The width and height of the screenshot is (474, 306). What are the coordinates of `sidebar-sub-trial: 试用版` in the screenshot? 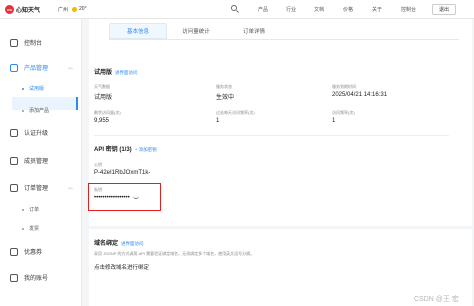 It's located at (33, 88).